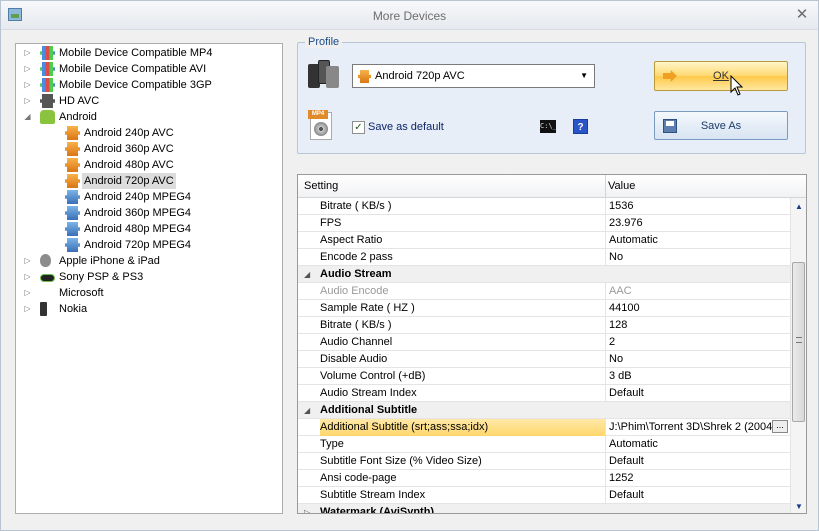  I want to click on tree-item: ▷ Mobile Device Compatible MP4, so click(149, 53).